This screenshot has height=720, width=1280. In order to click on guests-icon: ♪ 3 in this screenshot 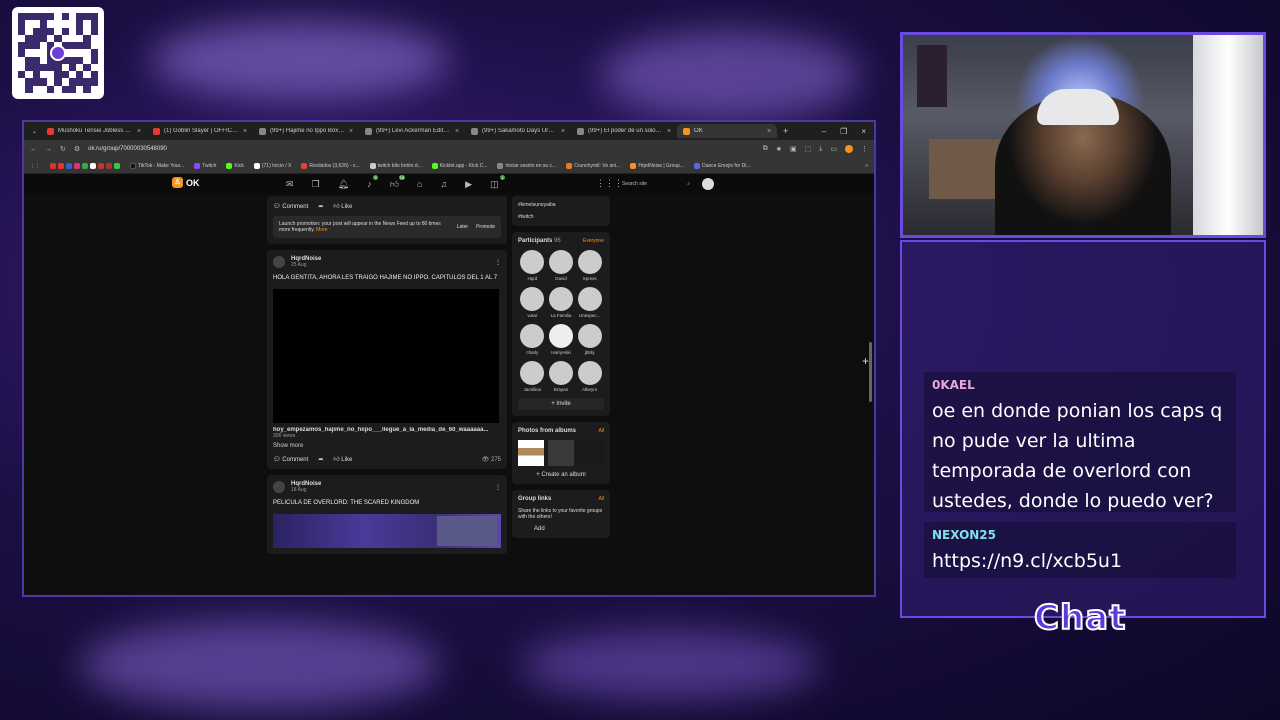, I will do `click(372, 182)`.